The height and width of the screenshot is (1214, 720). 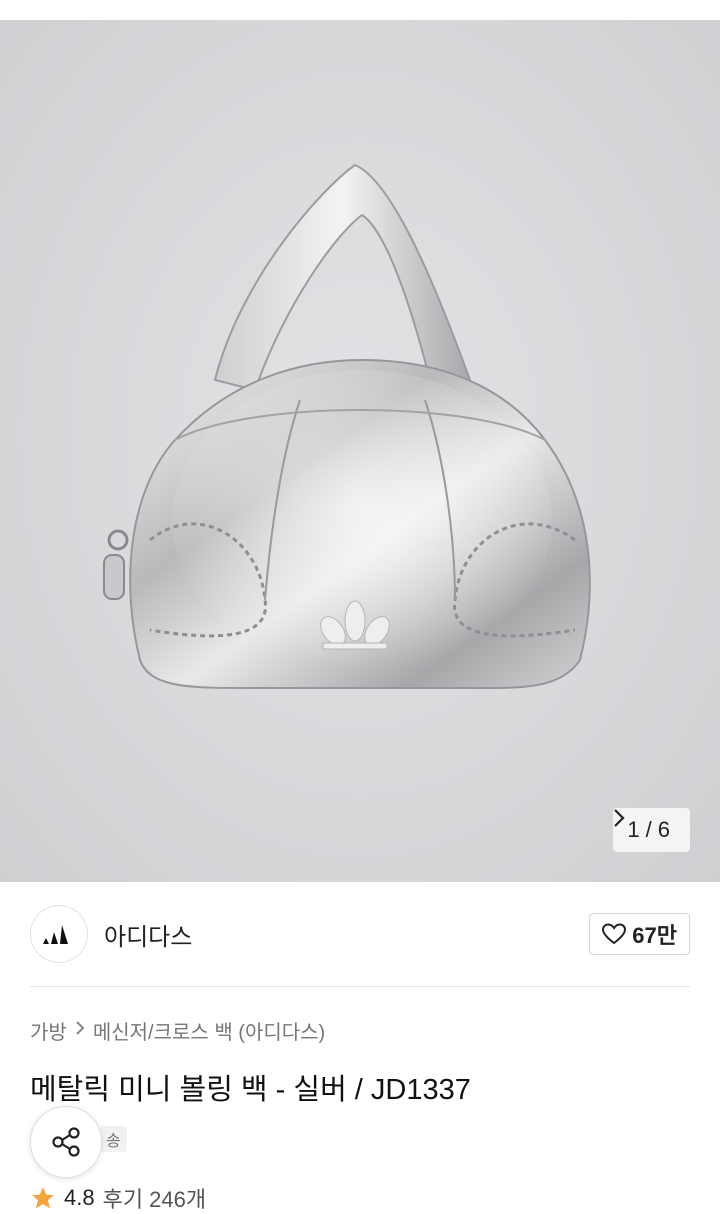 I want to click on image-counter-current: 1, so click(x=633, y=829).